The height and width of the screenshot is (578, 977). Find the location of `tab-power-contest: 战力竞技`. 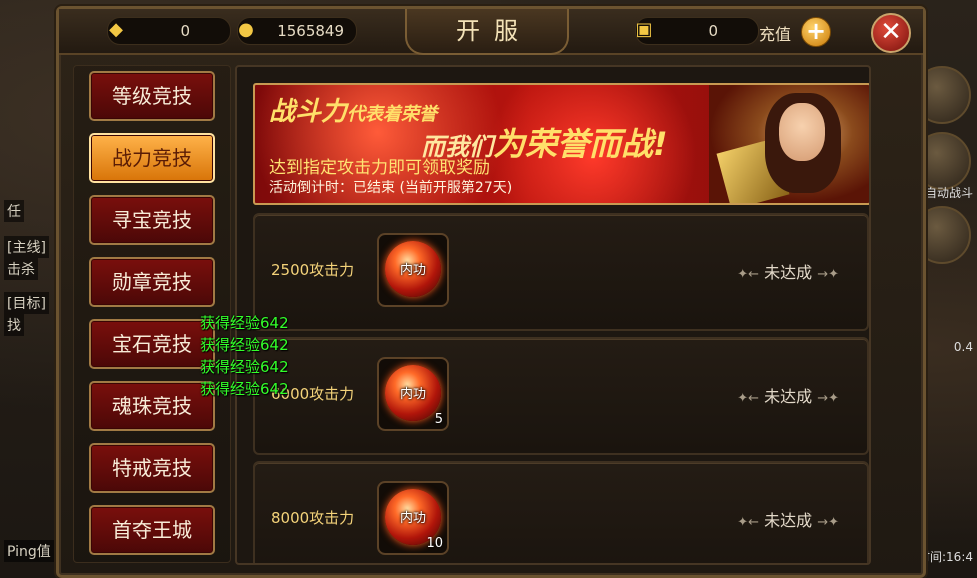

tab-power-contest: 战力竞技 is located at coordinates (152, 158).